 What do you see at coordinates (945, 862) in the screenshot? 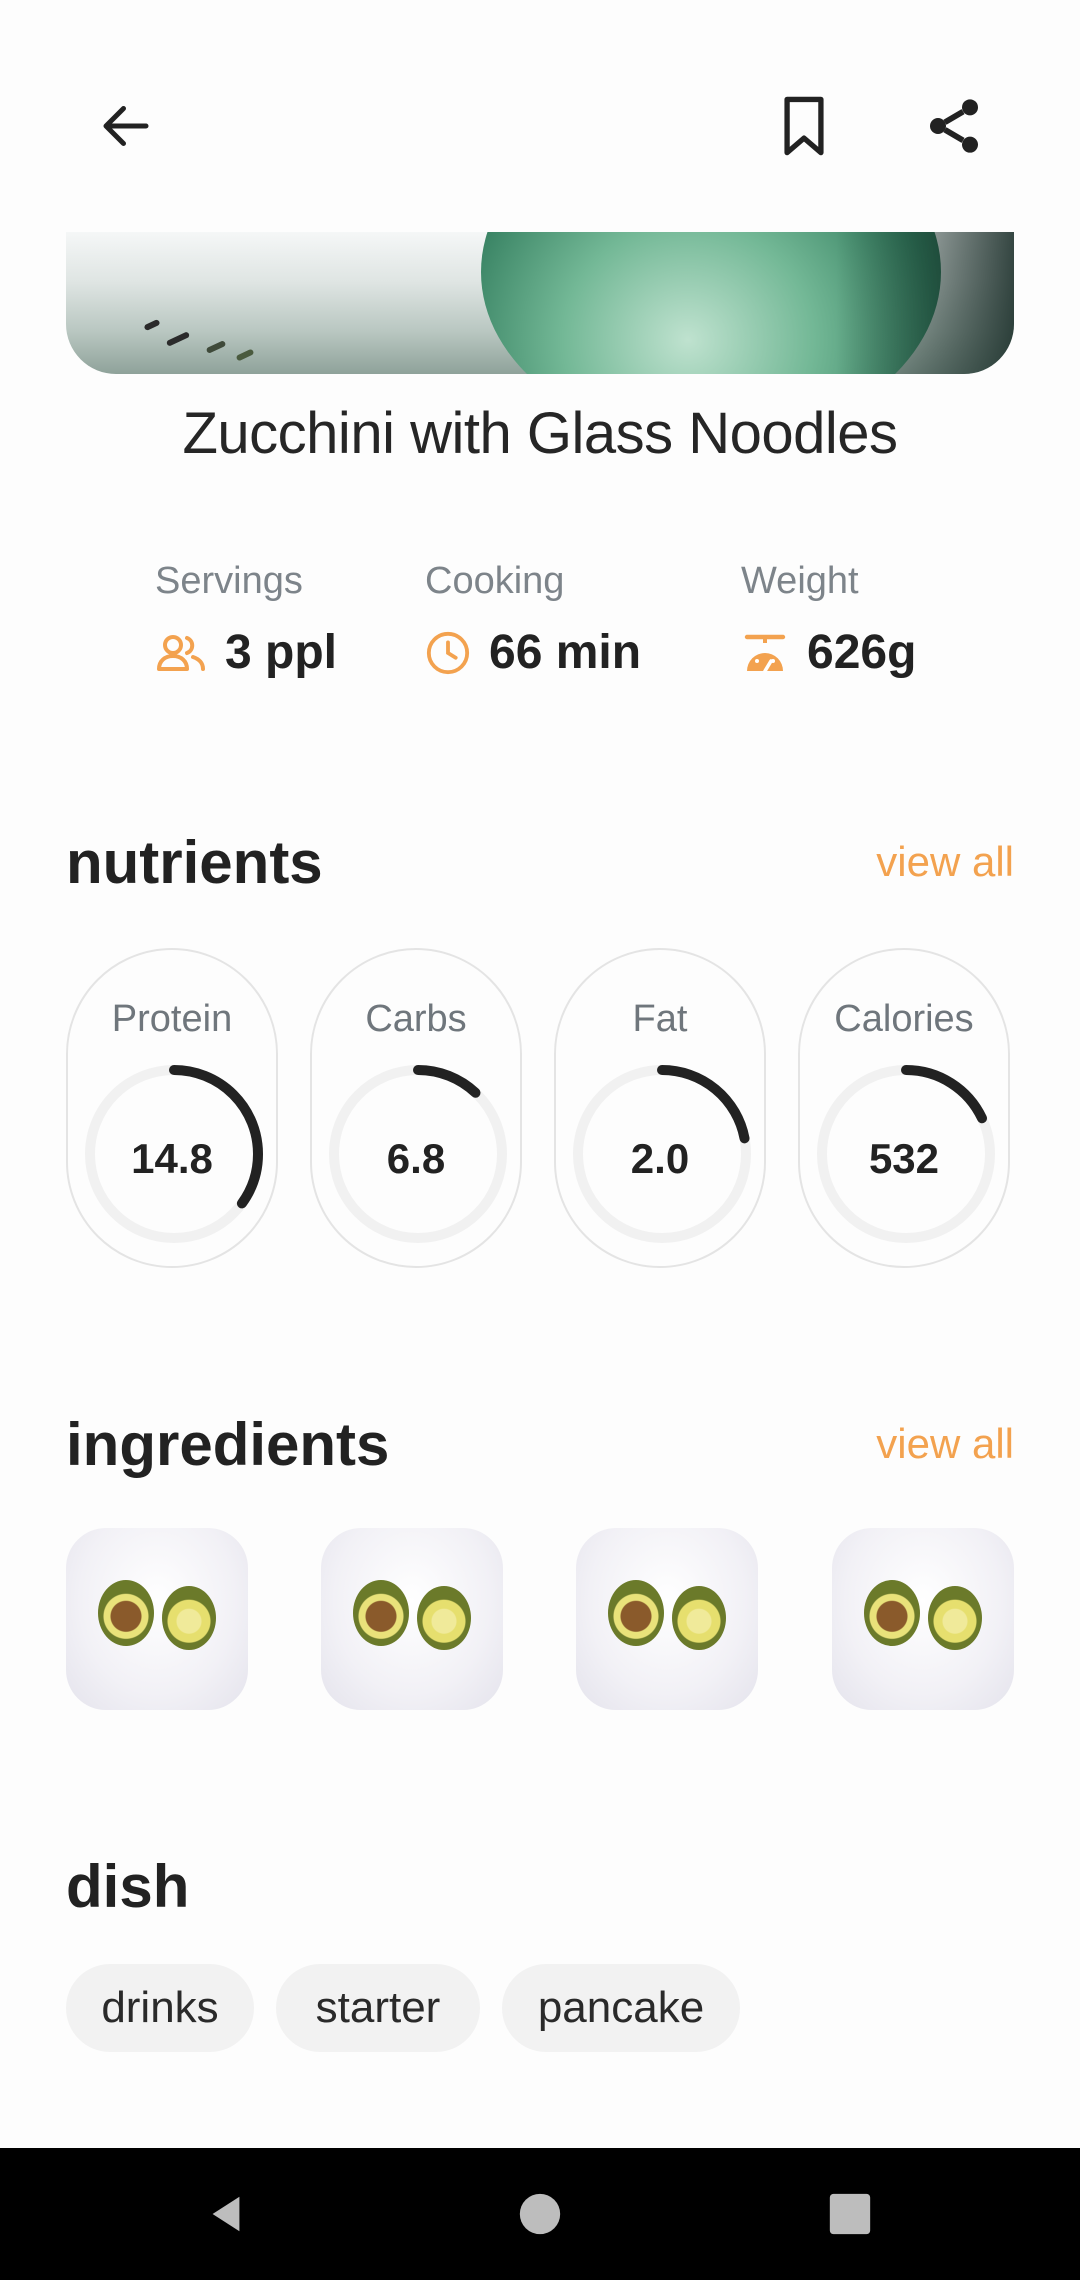
I see `nutrients-view-all-link: view all` at bounding box center [945, 862].